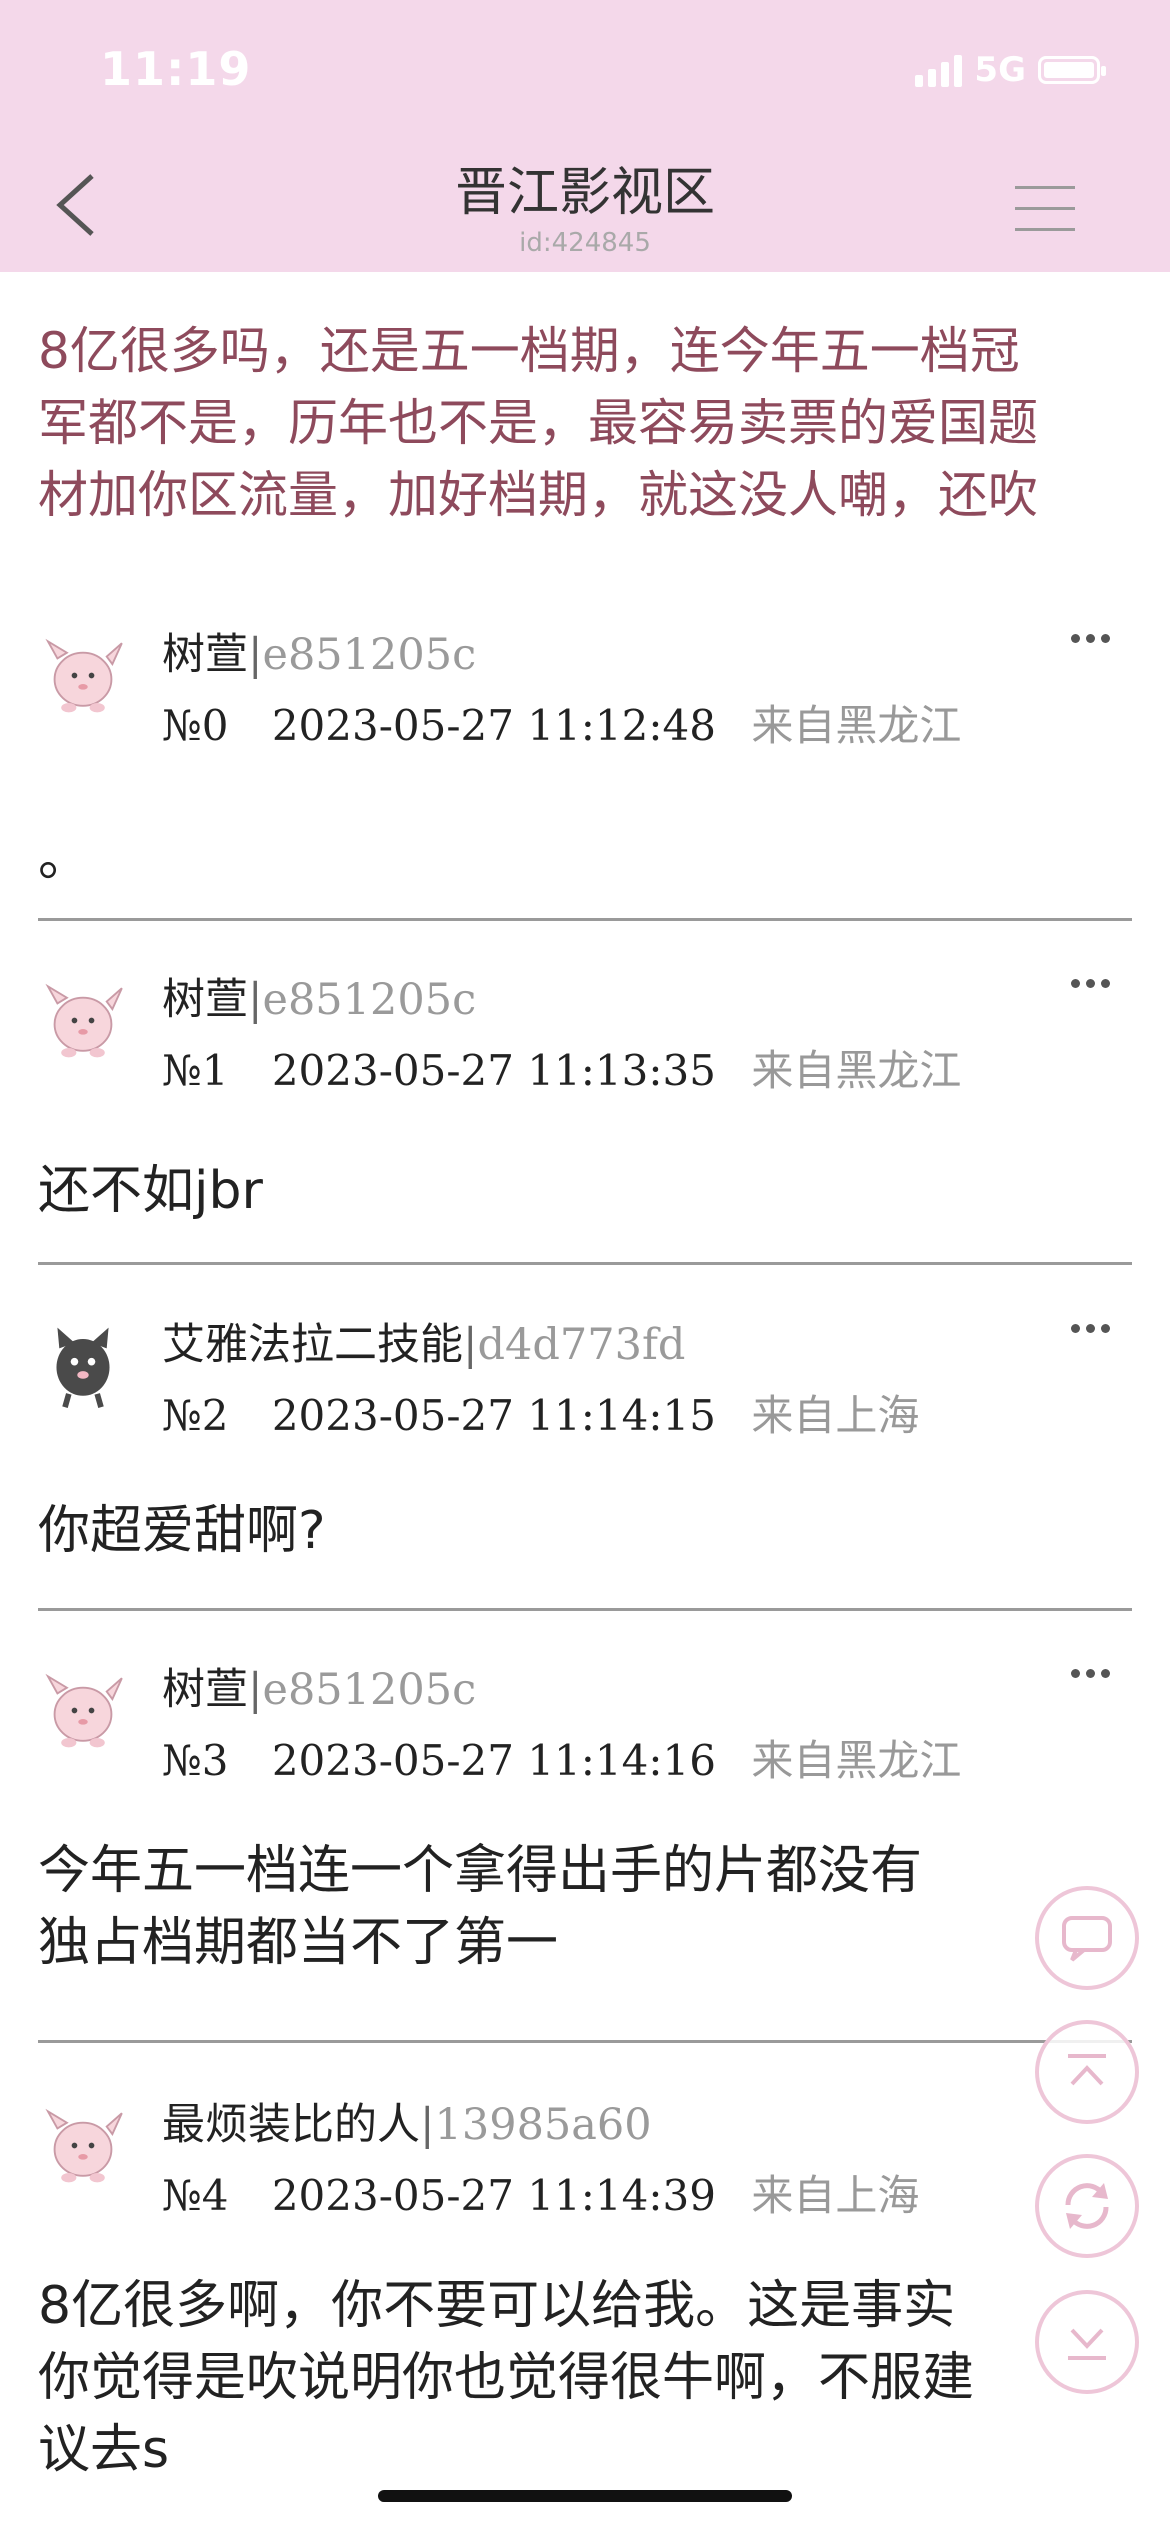 This screenshot has height=2532, width=1170. I want to click on network-label: 5G, so click(1000, 70).